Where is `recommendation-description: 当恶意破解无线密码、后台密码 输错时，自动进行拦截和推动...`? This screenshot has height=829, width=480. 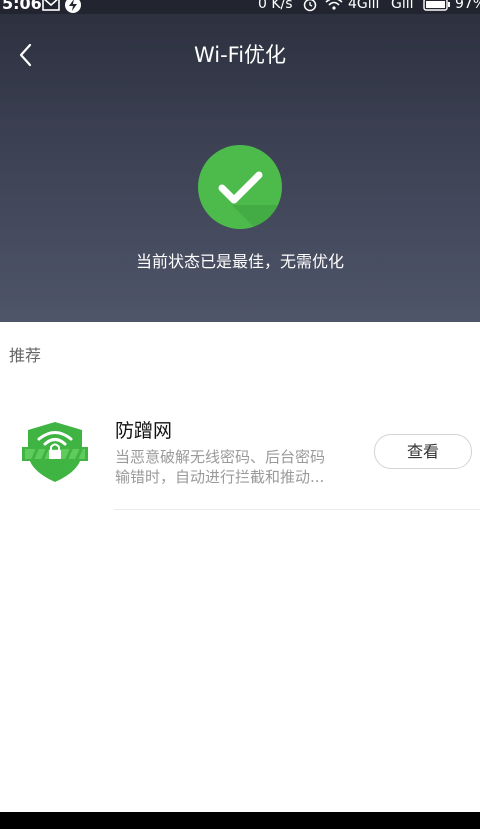 recommendation-description: 当恶意破解无线密码、后台密码 输错时，自动进行拦截和推动... is located at coordinates (235, 467).